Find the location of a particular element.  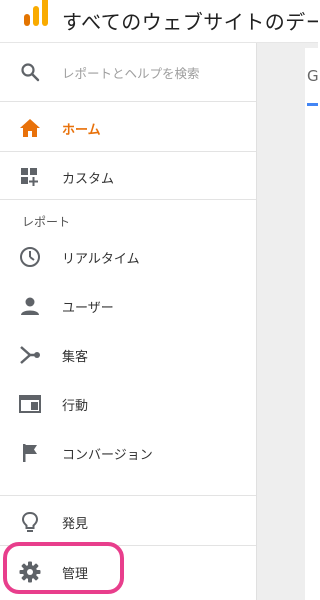

sidebar-item-users: ユーザー is located at coordinates (128, 306).